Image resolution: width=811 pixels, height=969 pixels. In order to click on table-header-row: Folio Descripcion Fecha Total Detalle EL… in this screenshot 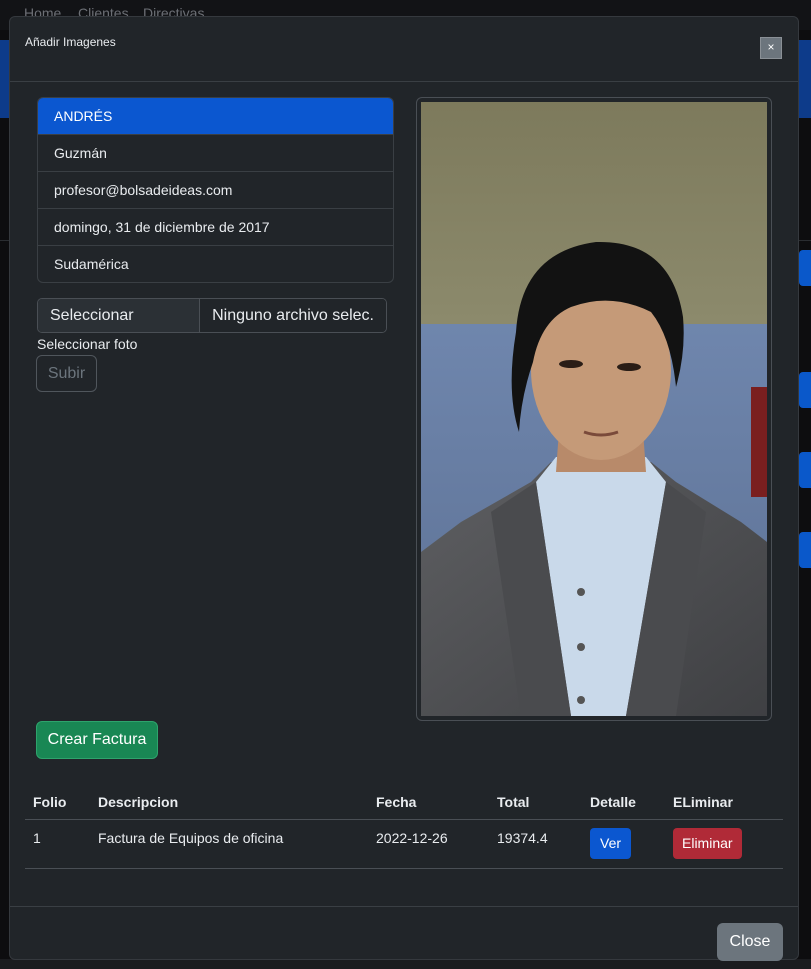, I will do `click(404, 802)`.